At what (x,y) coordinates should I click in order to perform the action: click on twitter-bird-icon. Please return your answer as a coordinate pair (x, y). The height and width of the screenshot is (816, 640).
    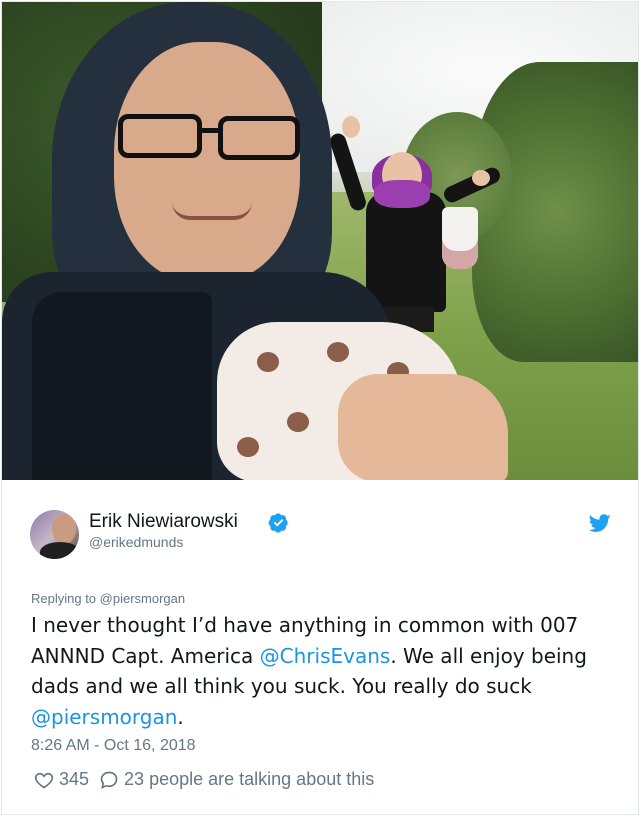
    Looking at the image, I should click on (600, 523).